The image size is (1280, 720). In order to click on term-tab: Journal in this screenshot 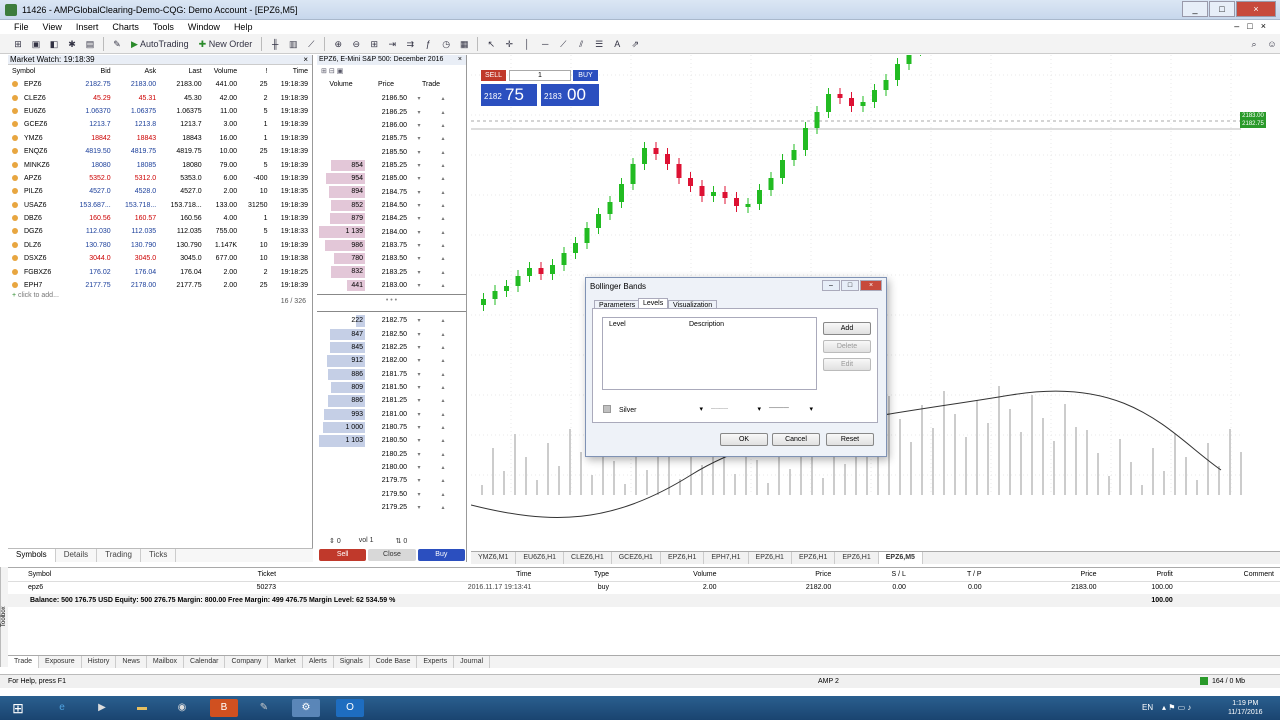, I will do `click(472, 662)`.